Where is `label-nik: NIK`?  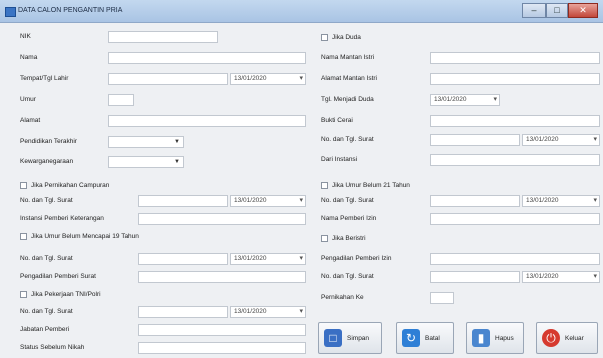
label-nik: NIK is located at coordinates (25, 36).